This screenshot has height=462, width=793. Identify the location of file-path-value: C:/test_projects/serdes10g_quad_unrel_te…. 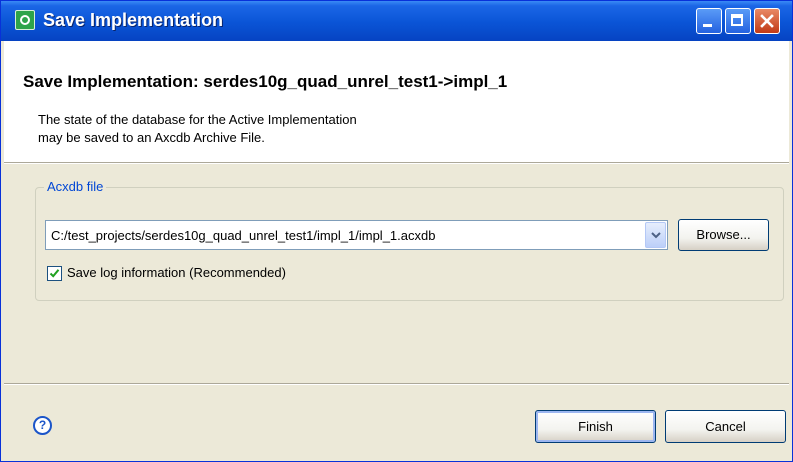
(243, 235).